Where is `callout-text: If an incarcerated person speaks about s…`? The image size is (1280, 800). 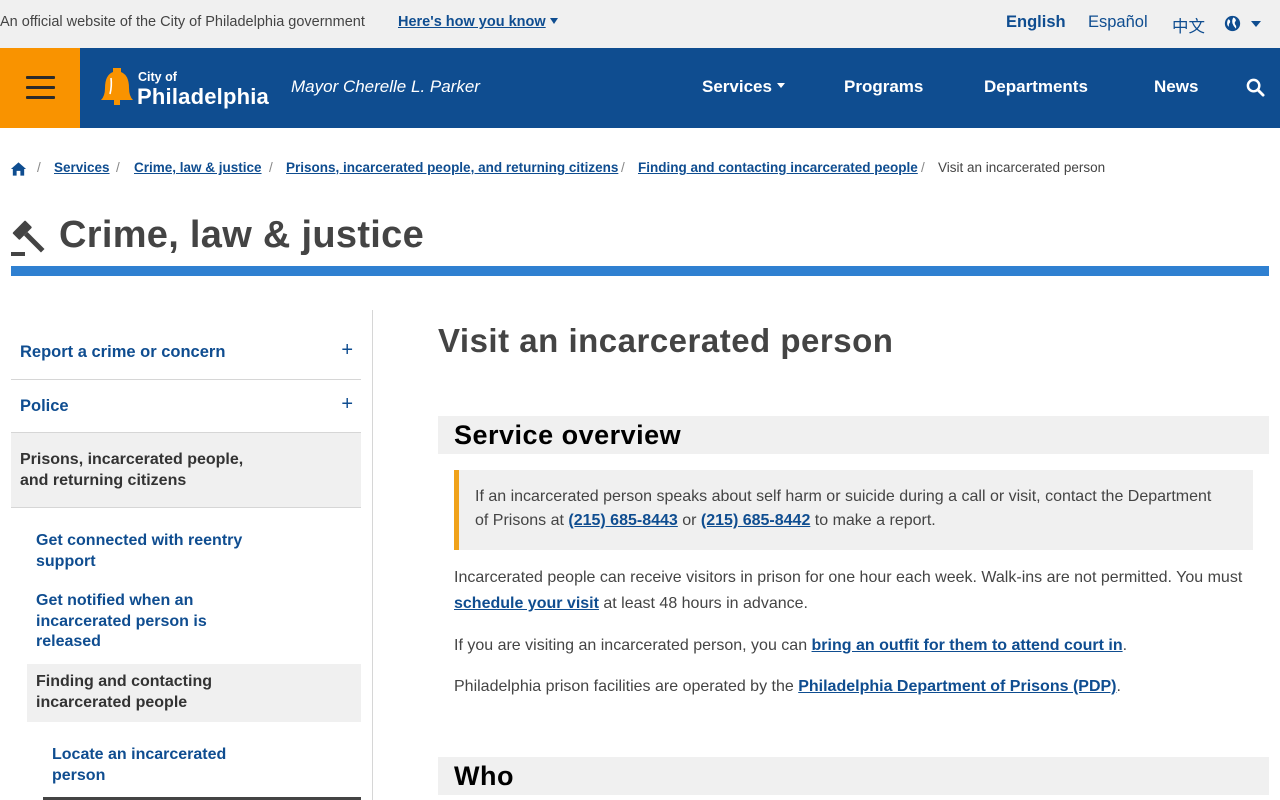
callout-text: If an incarcerated person speaks about s… is located at coordinates (845, 509).